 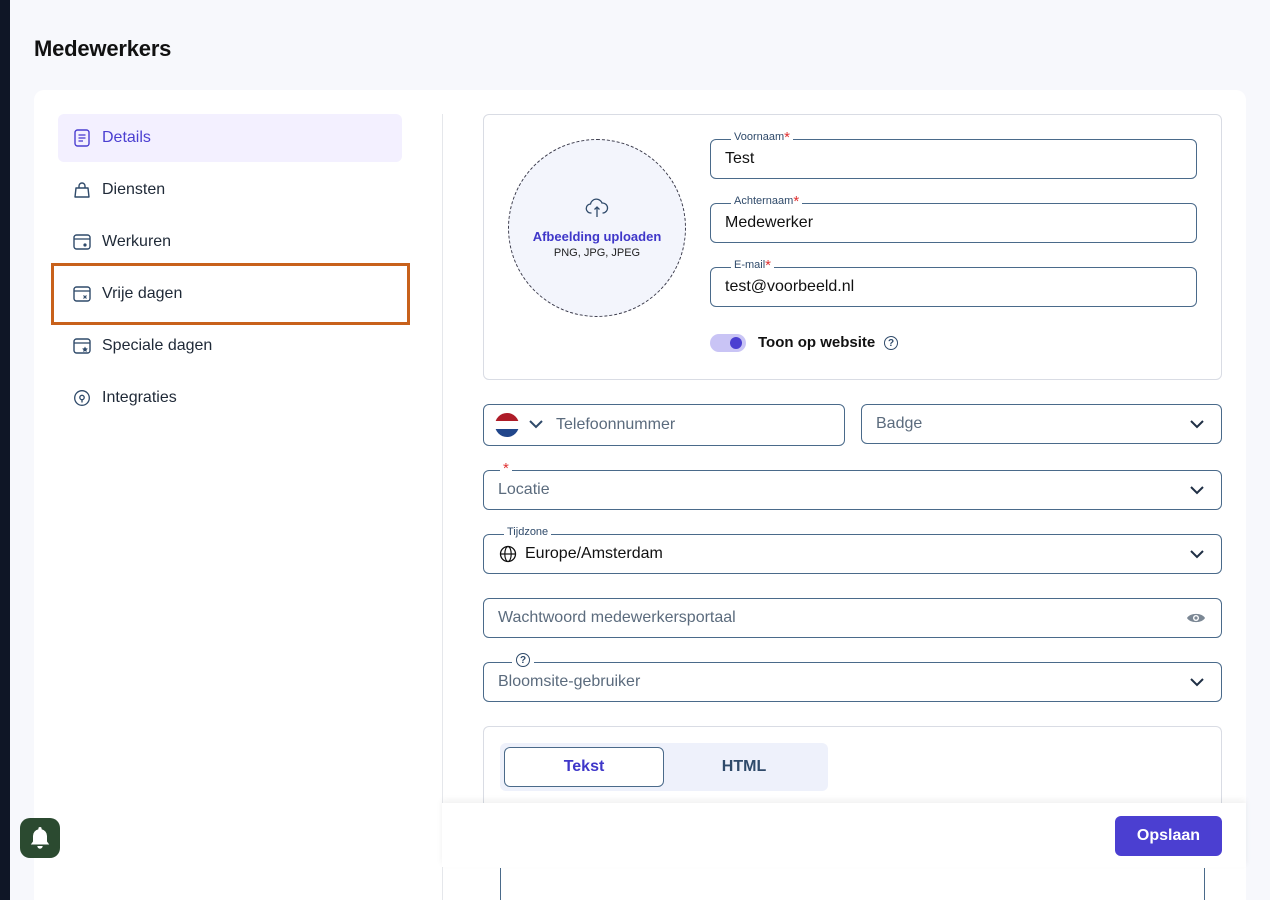 What do you see at coordinates (597, 210) in the screenshot?
I see `cloud-upload-icon` at bounding box center [597, 210].